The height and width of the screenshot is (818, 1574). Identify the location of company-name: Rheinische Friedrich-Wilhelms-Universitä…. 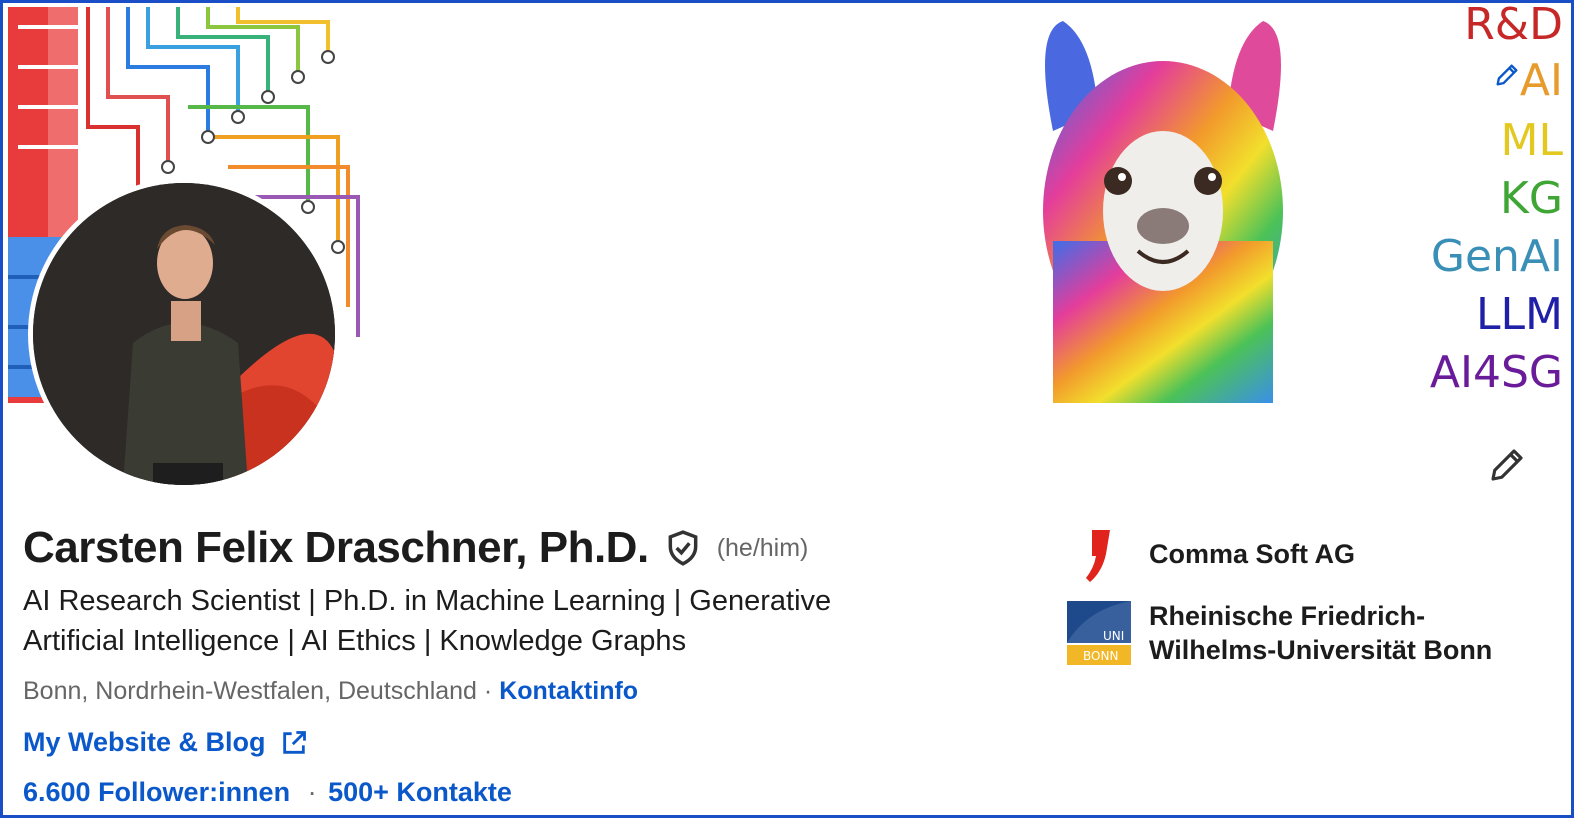
(1321, 633).